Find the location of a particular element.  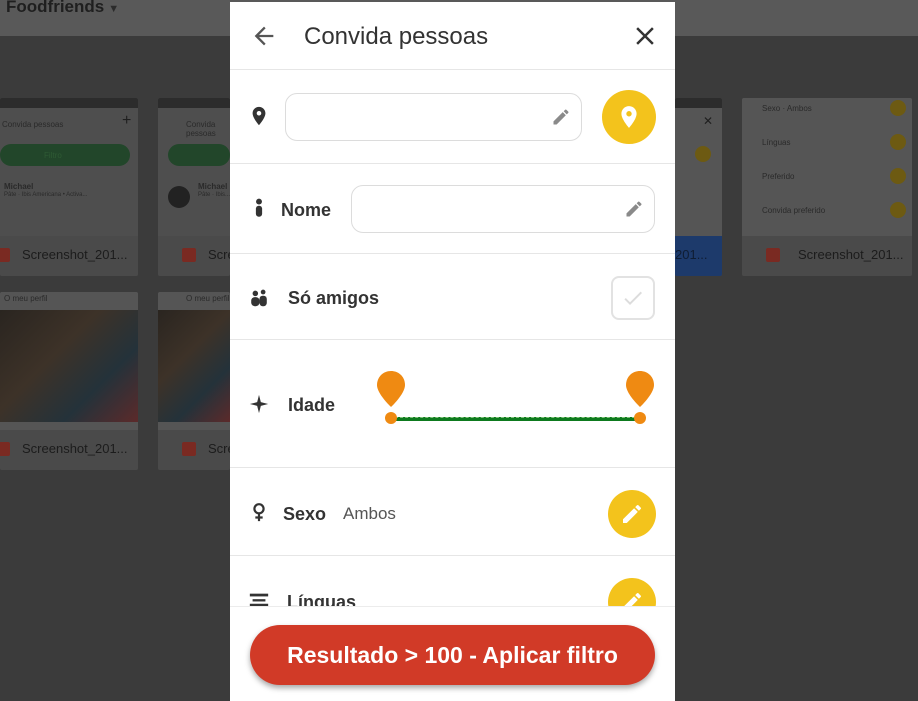

person-icon is located at coordinates (259, 207).